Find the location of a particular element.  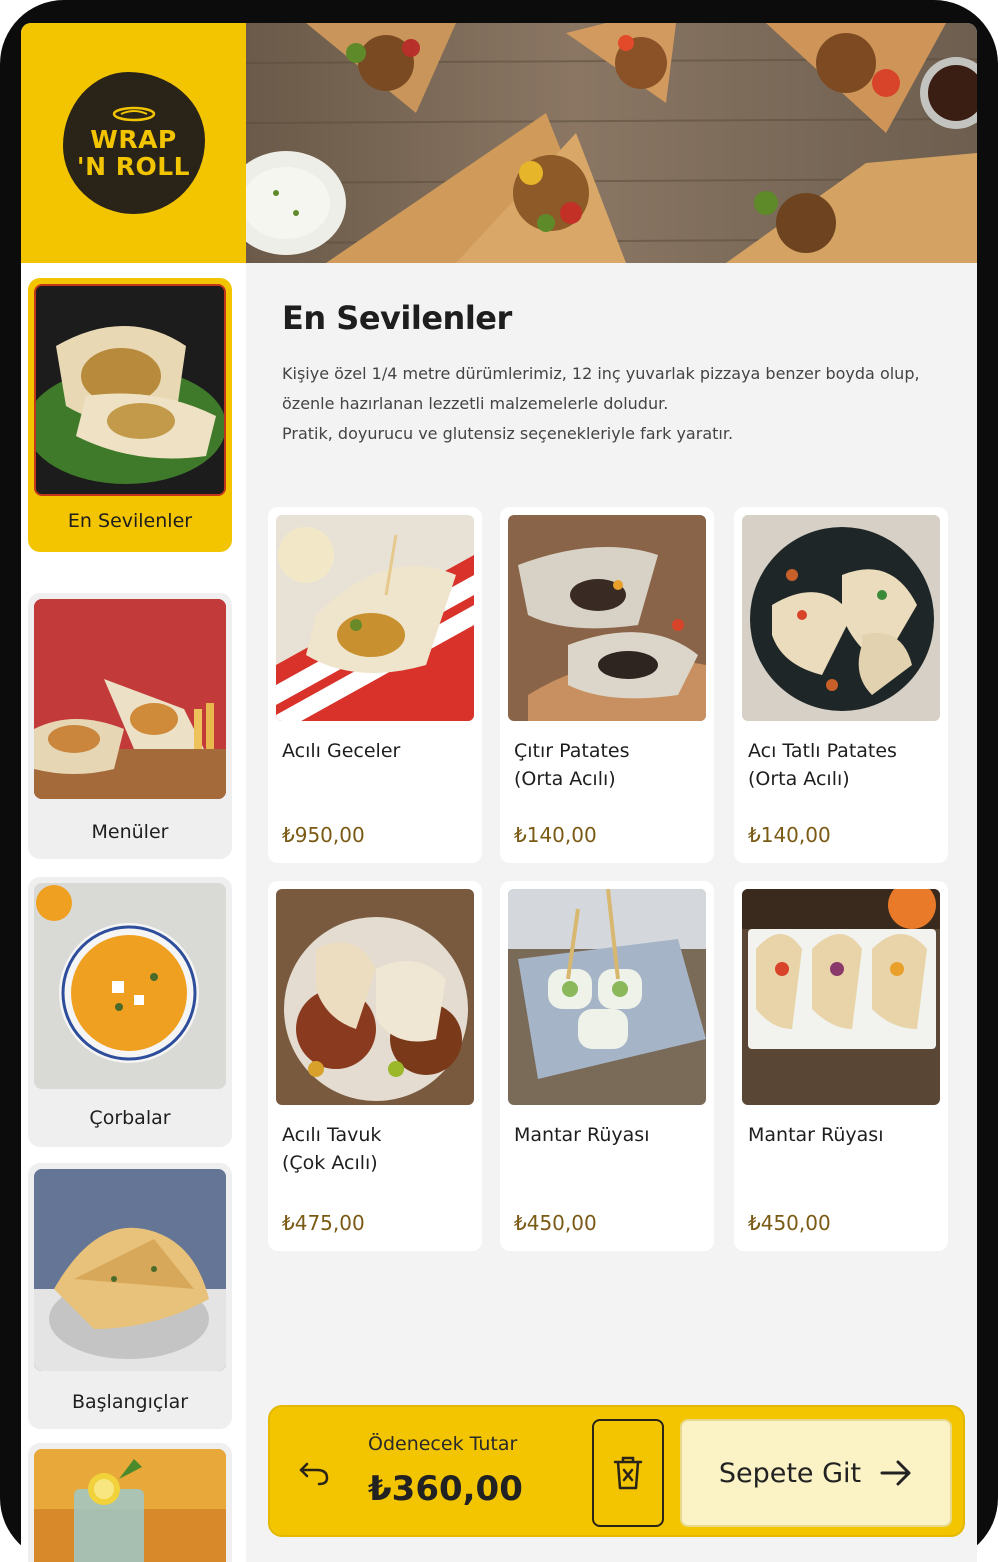

product-name: Acılı Geceler is located at coordinates (341, 751).